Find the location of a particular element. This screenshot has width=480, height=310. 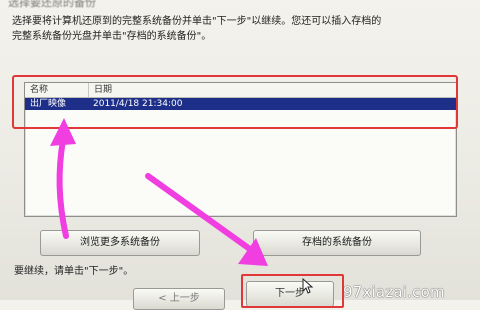

browse-more-backups-button: 浏览更多系统备份 is located at coordinates (120, 243).